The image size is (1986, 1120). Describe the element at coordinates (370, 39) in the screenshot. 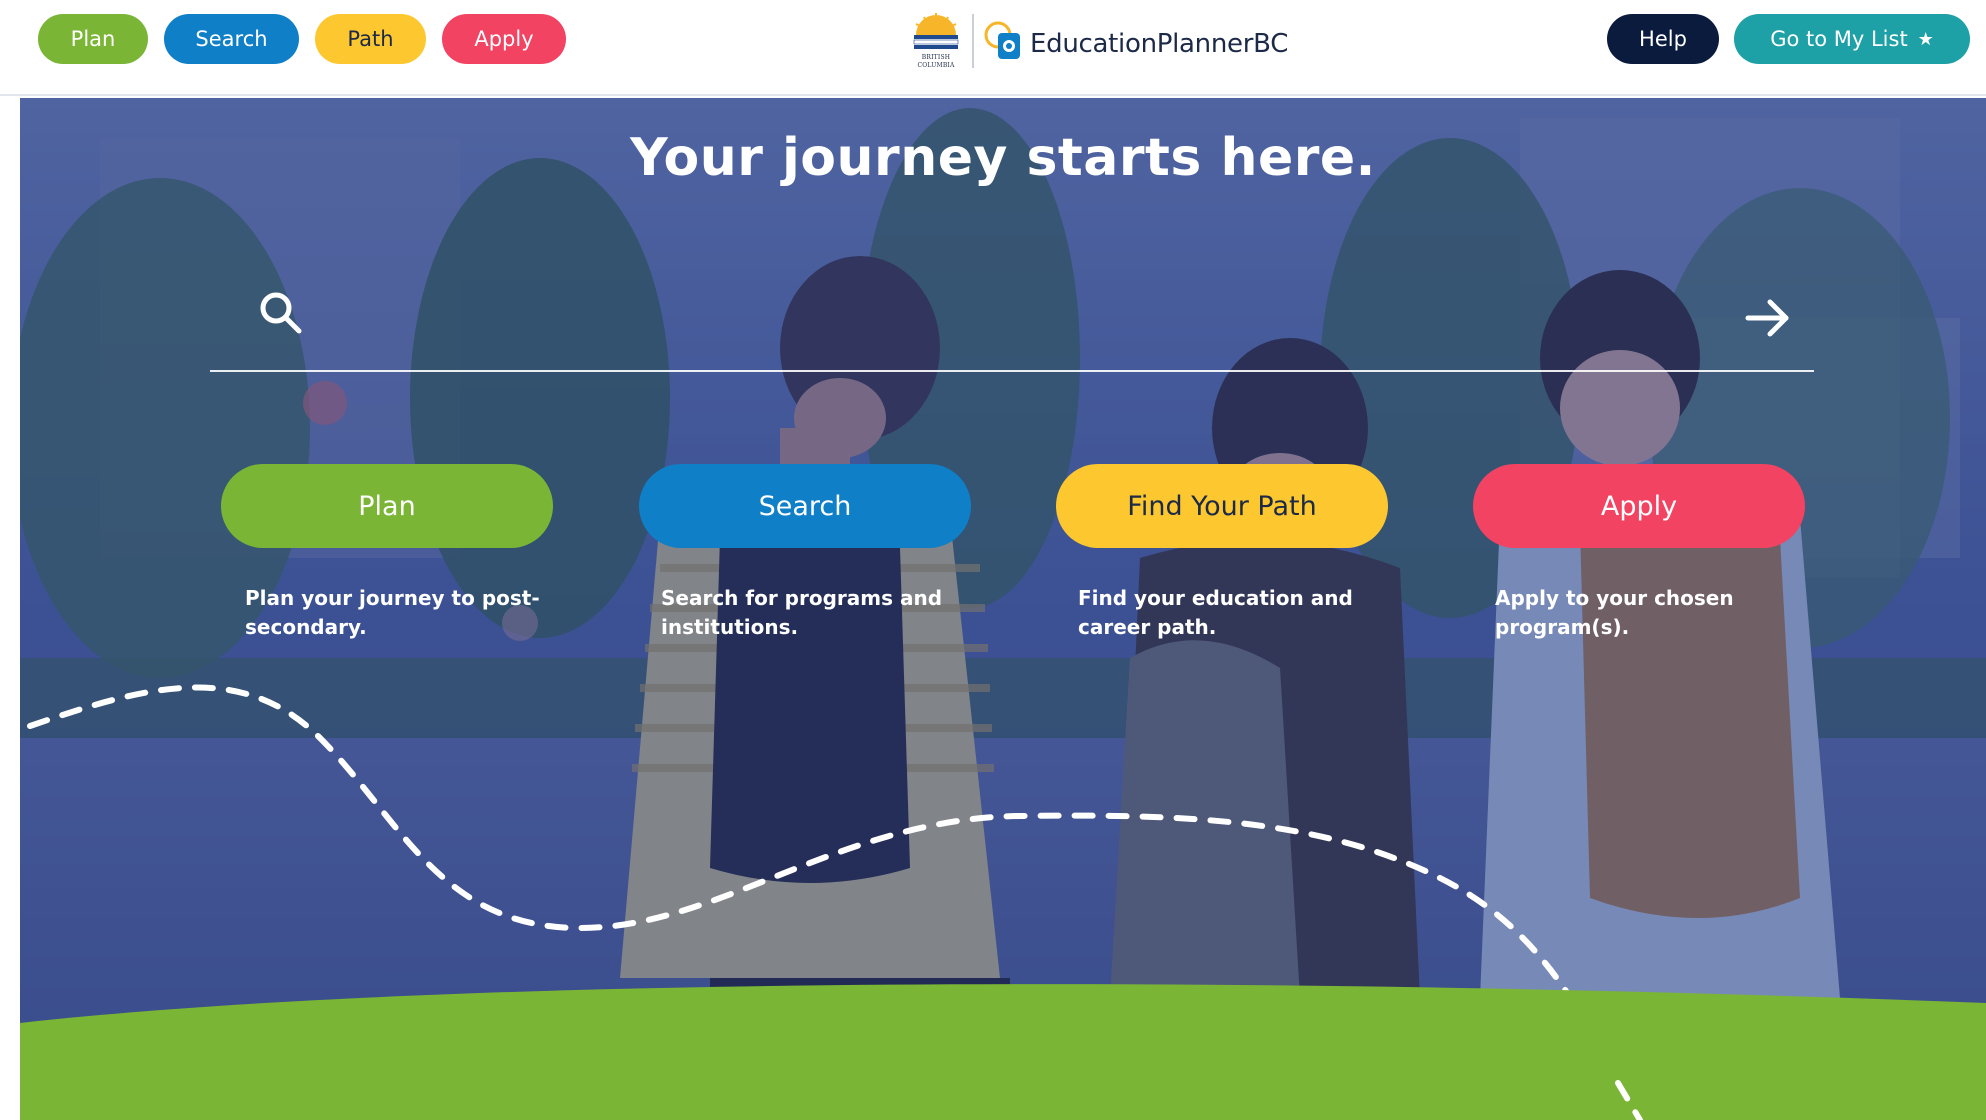

I see `nav-path-button: Path` at that location.